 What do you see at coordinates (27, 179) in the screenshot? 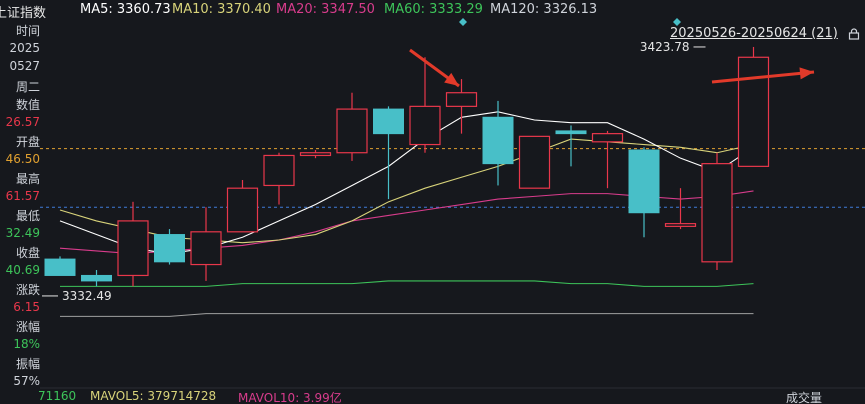
I see `sidebar-row: 最高` at bounding box center [27, 179].